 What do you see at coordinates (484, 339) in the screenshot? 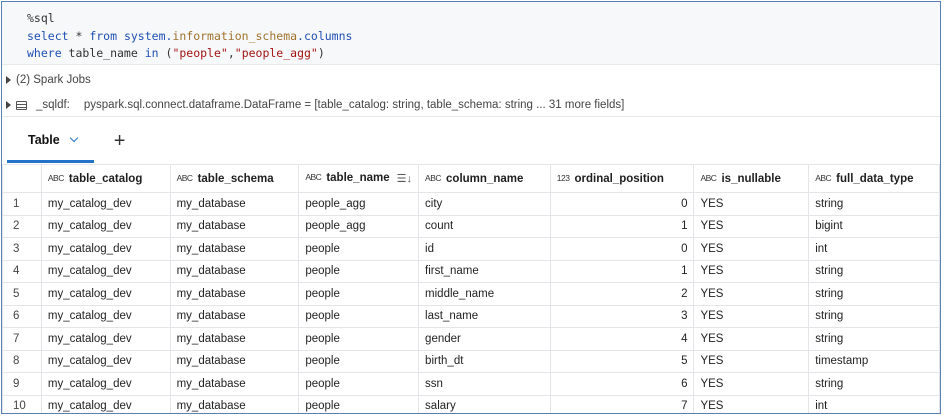
I see `table-cell: gender` at bounding box center [484, 339].